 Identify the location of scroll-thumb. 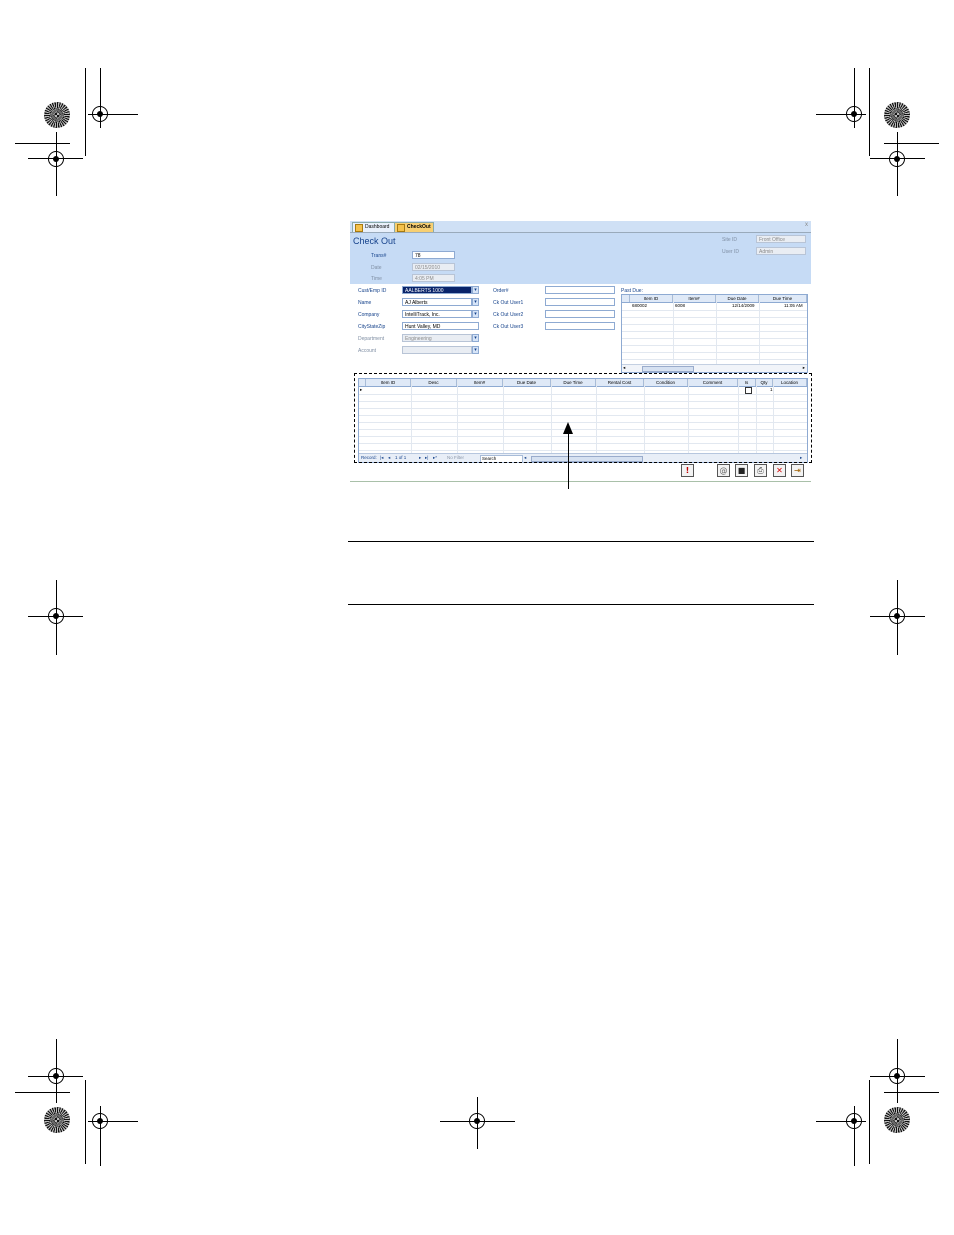
(668, 369).